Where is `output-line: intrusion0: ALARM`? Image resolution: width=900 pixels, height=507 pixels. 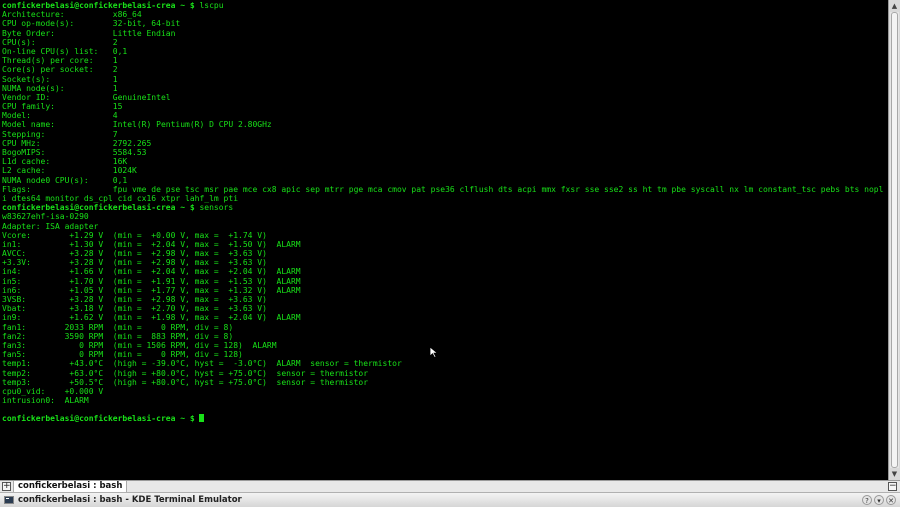 output-line: intrusion0: ALARM is located at coordinates (45, 401).